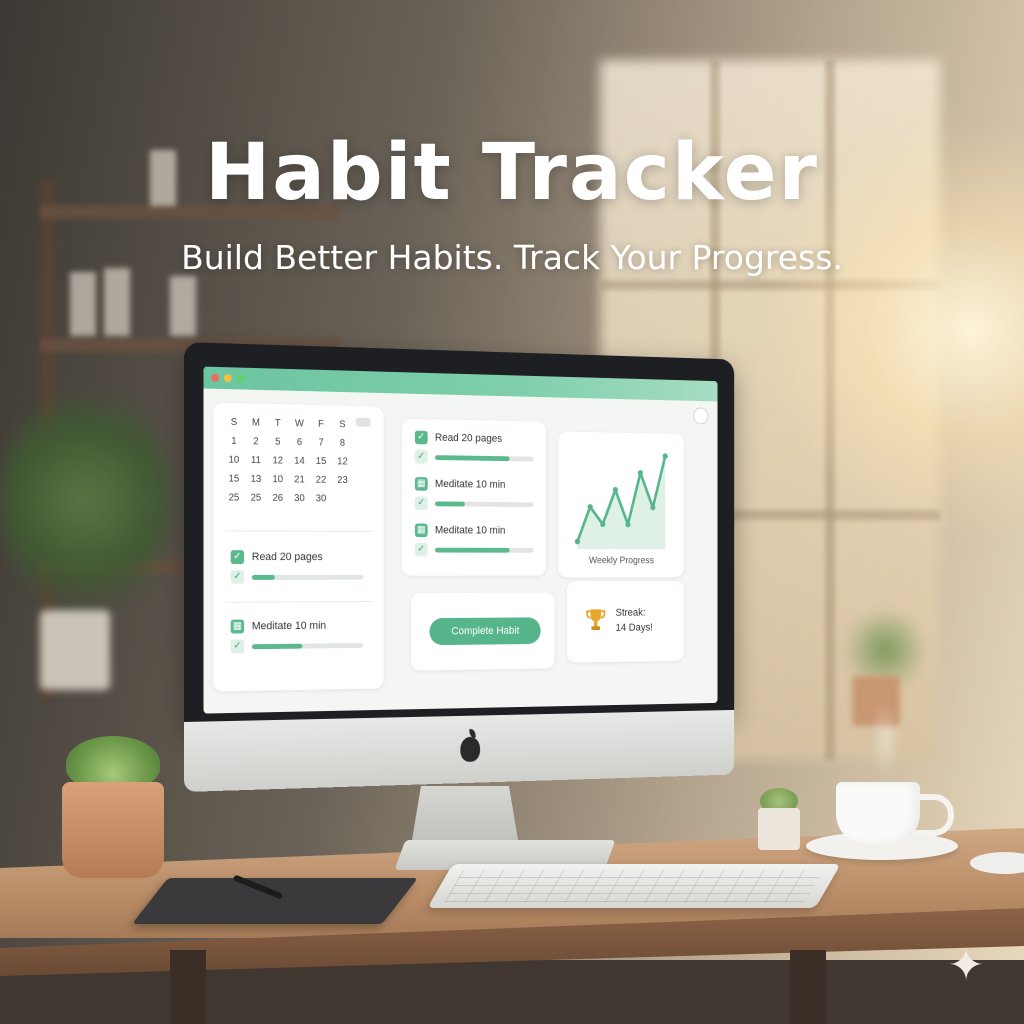 The width and height of the screenshot is (1024, 1024). I want to click on calendar-day: 8, so click(342, 443).